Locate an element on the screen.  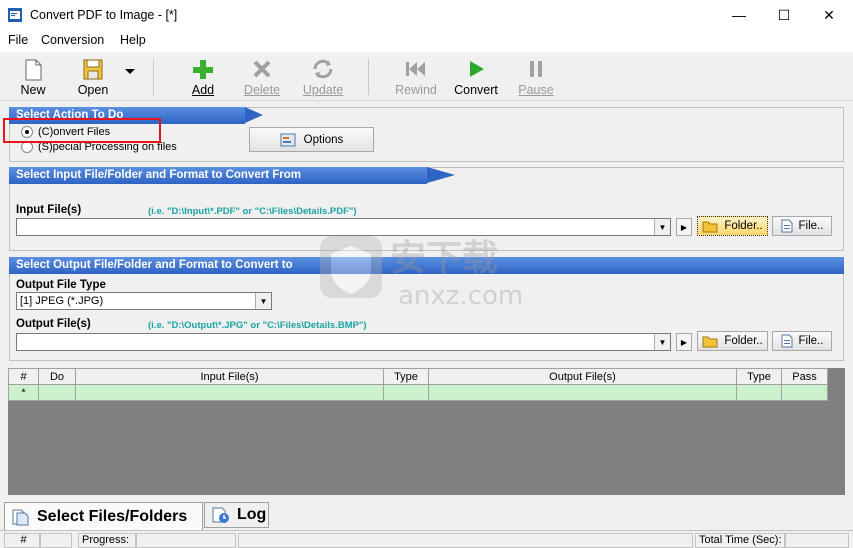
output-type-select: [1] JPEG (*.JPG) ▼ is located at coordinates (144, 301).